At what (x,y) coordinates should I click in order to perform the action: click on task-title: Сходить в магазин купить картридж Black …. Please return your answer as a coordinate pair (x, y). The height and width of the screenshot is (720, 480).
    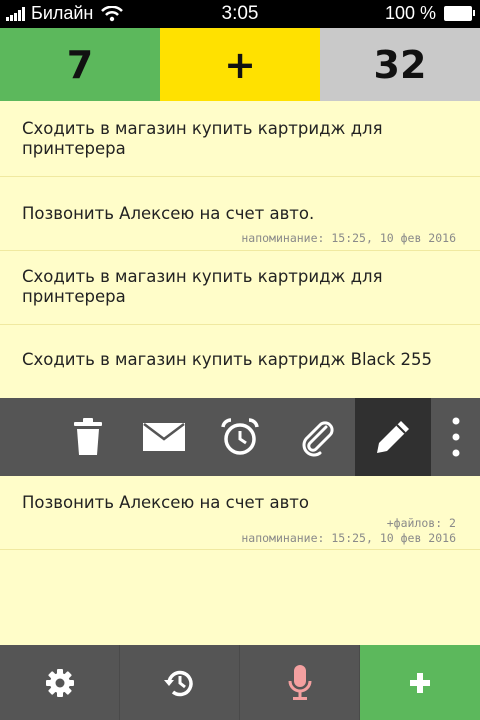
    Looking at the image, I should click on (227, 359).